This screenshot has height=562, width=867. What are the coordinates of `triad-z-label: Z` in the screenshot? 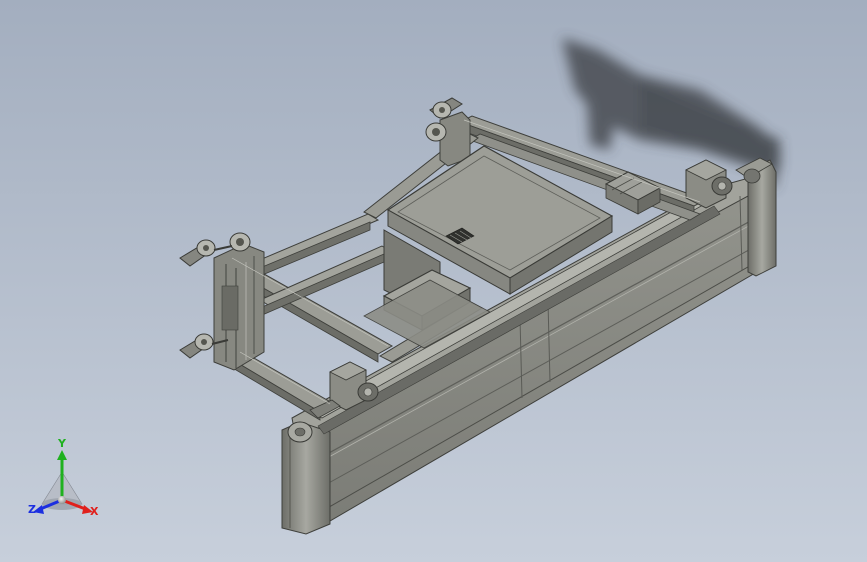 It's located at (32, 509).